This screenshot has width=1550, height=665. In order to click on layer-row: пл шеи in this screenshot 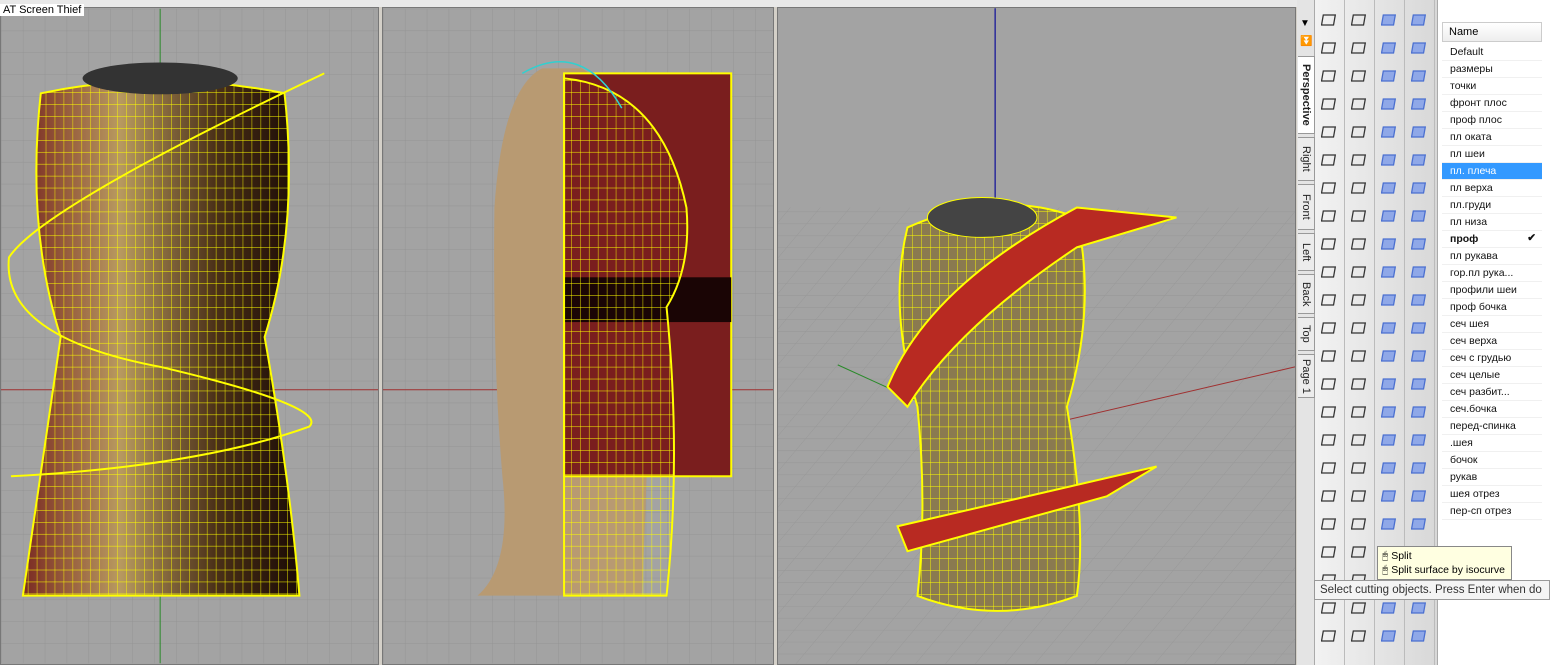, I will do `click(1492, 154)`.